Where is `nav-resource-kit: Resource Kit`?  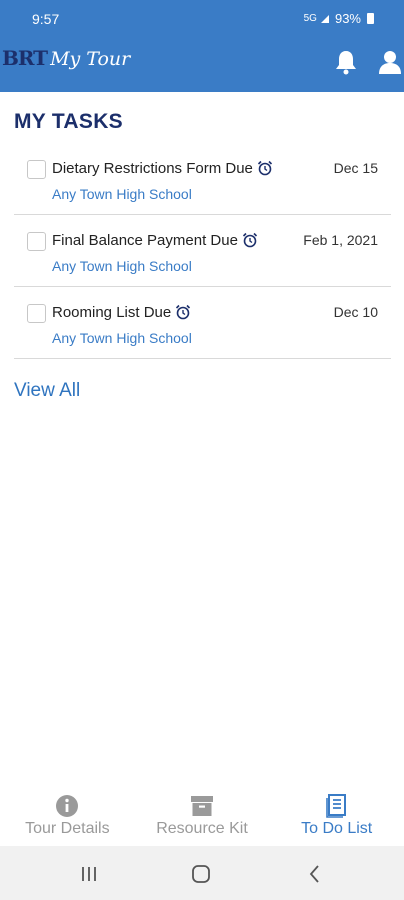 nav-resource-kit: Resource Kit is located at coordinates (202, 814).